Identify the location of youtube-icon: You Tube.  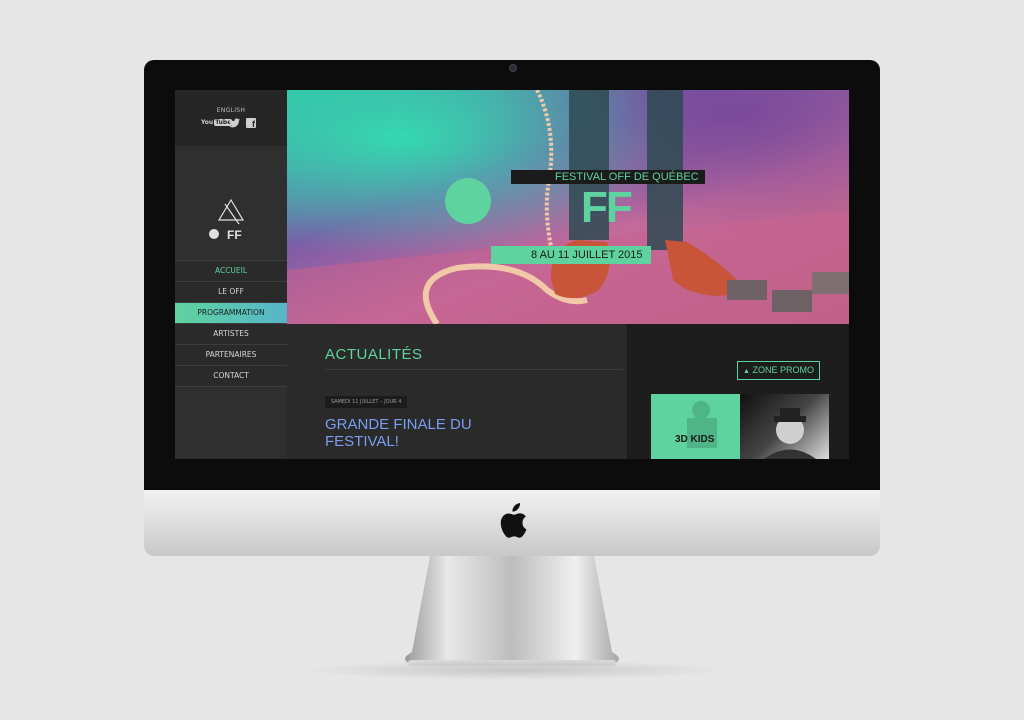
(217, 123).